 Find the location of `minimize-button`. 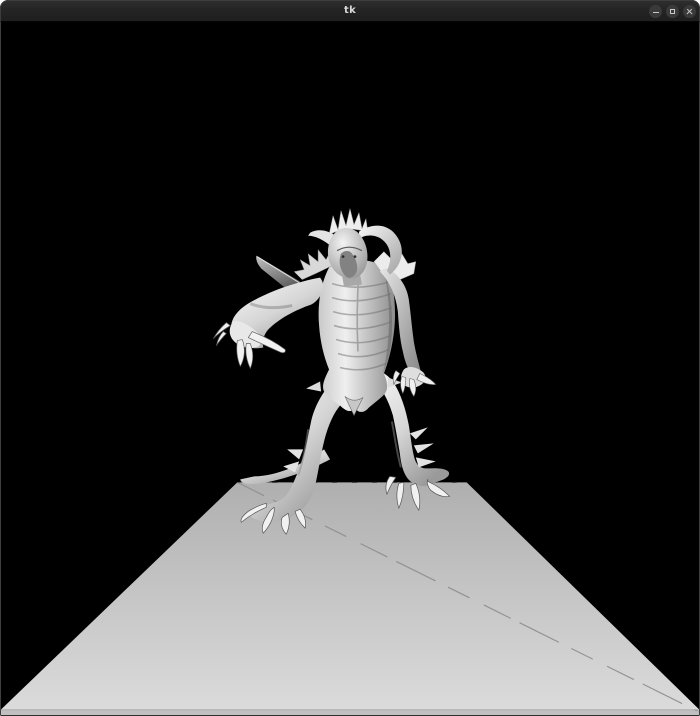

minimize-button is located at coordinates (655, 11).